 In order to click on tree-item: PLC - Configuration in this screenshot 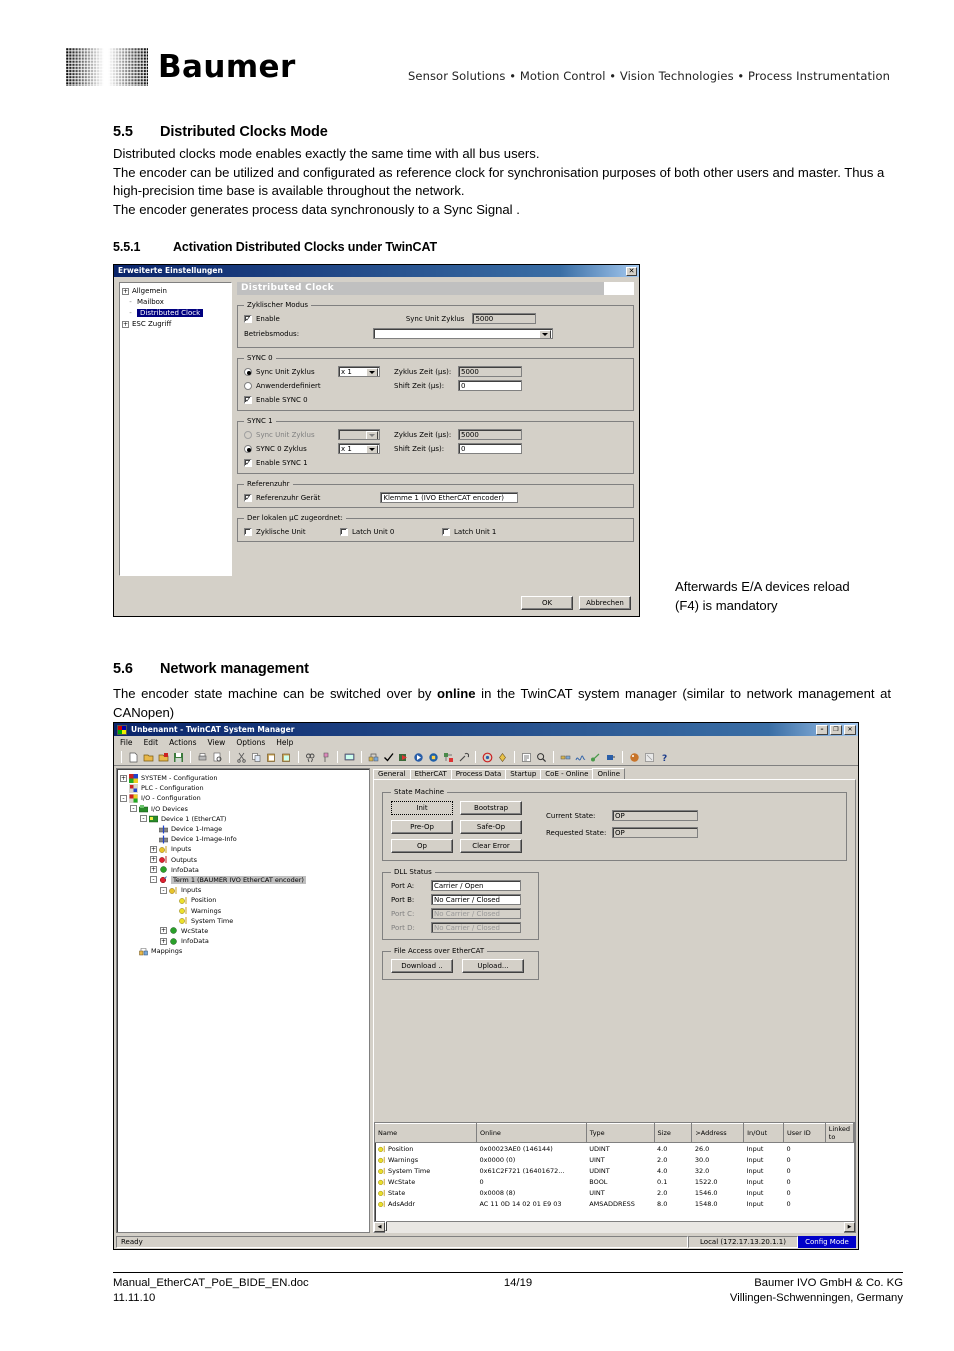, I will do `click(243, 788)`.